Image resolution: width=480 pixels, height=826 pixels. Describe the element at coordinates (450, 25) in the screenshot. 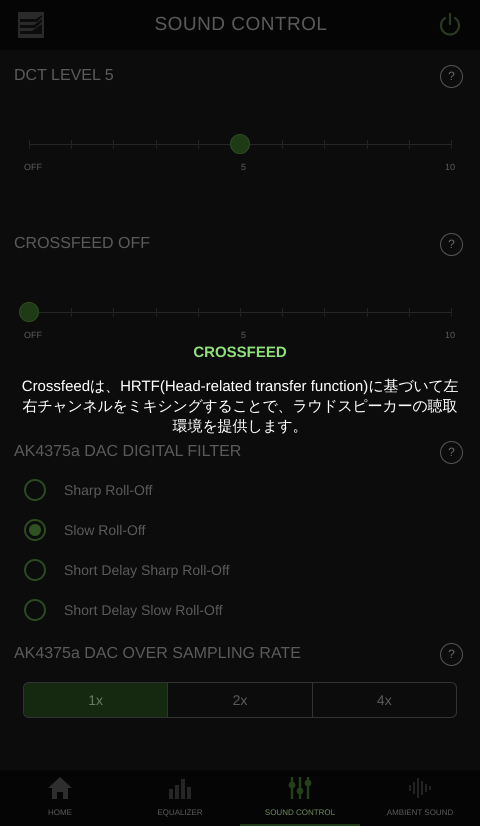

I see `power-icon` at that location.